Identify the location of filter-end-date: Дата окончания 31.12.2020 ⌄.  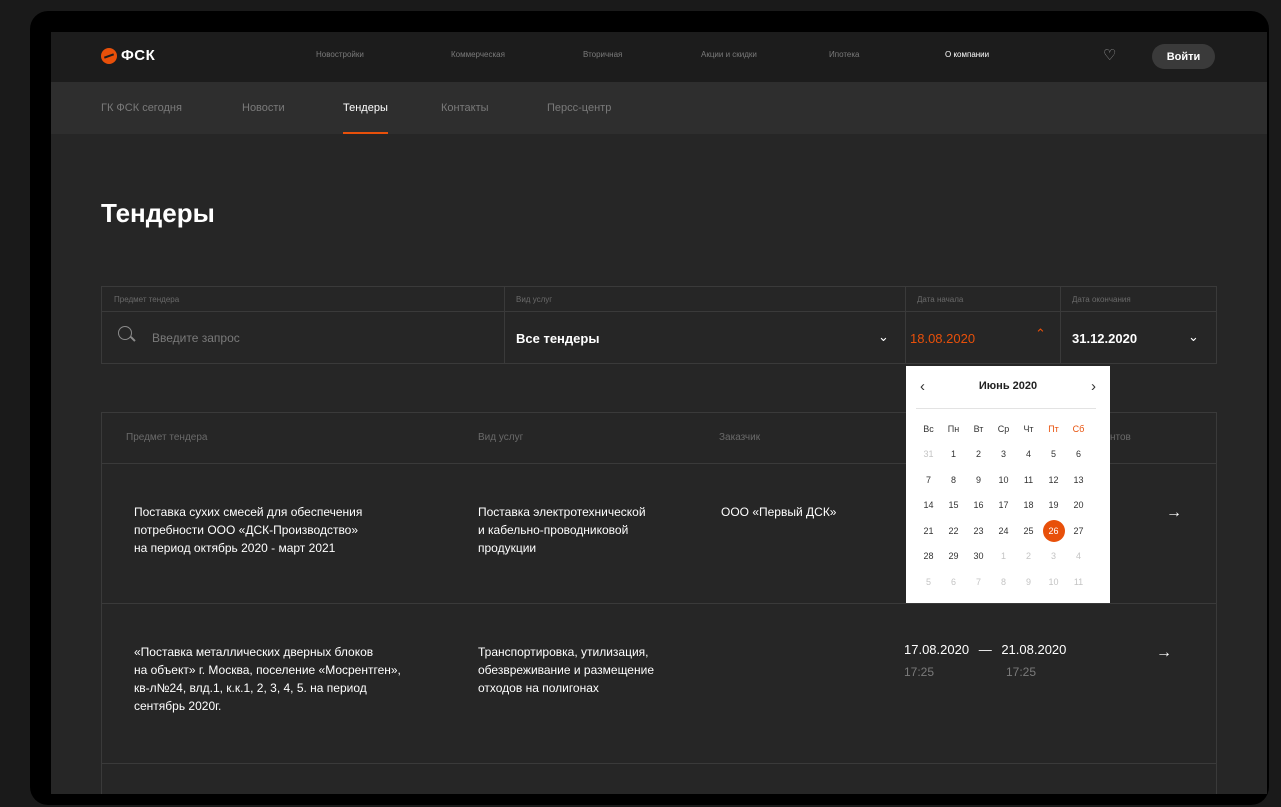
(1138, 325).